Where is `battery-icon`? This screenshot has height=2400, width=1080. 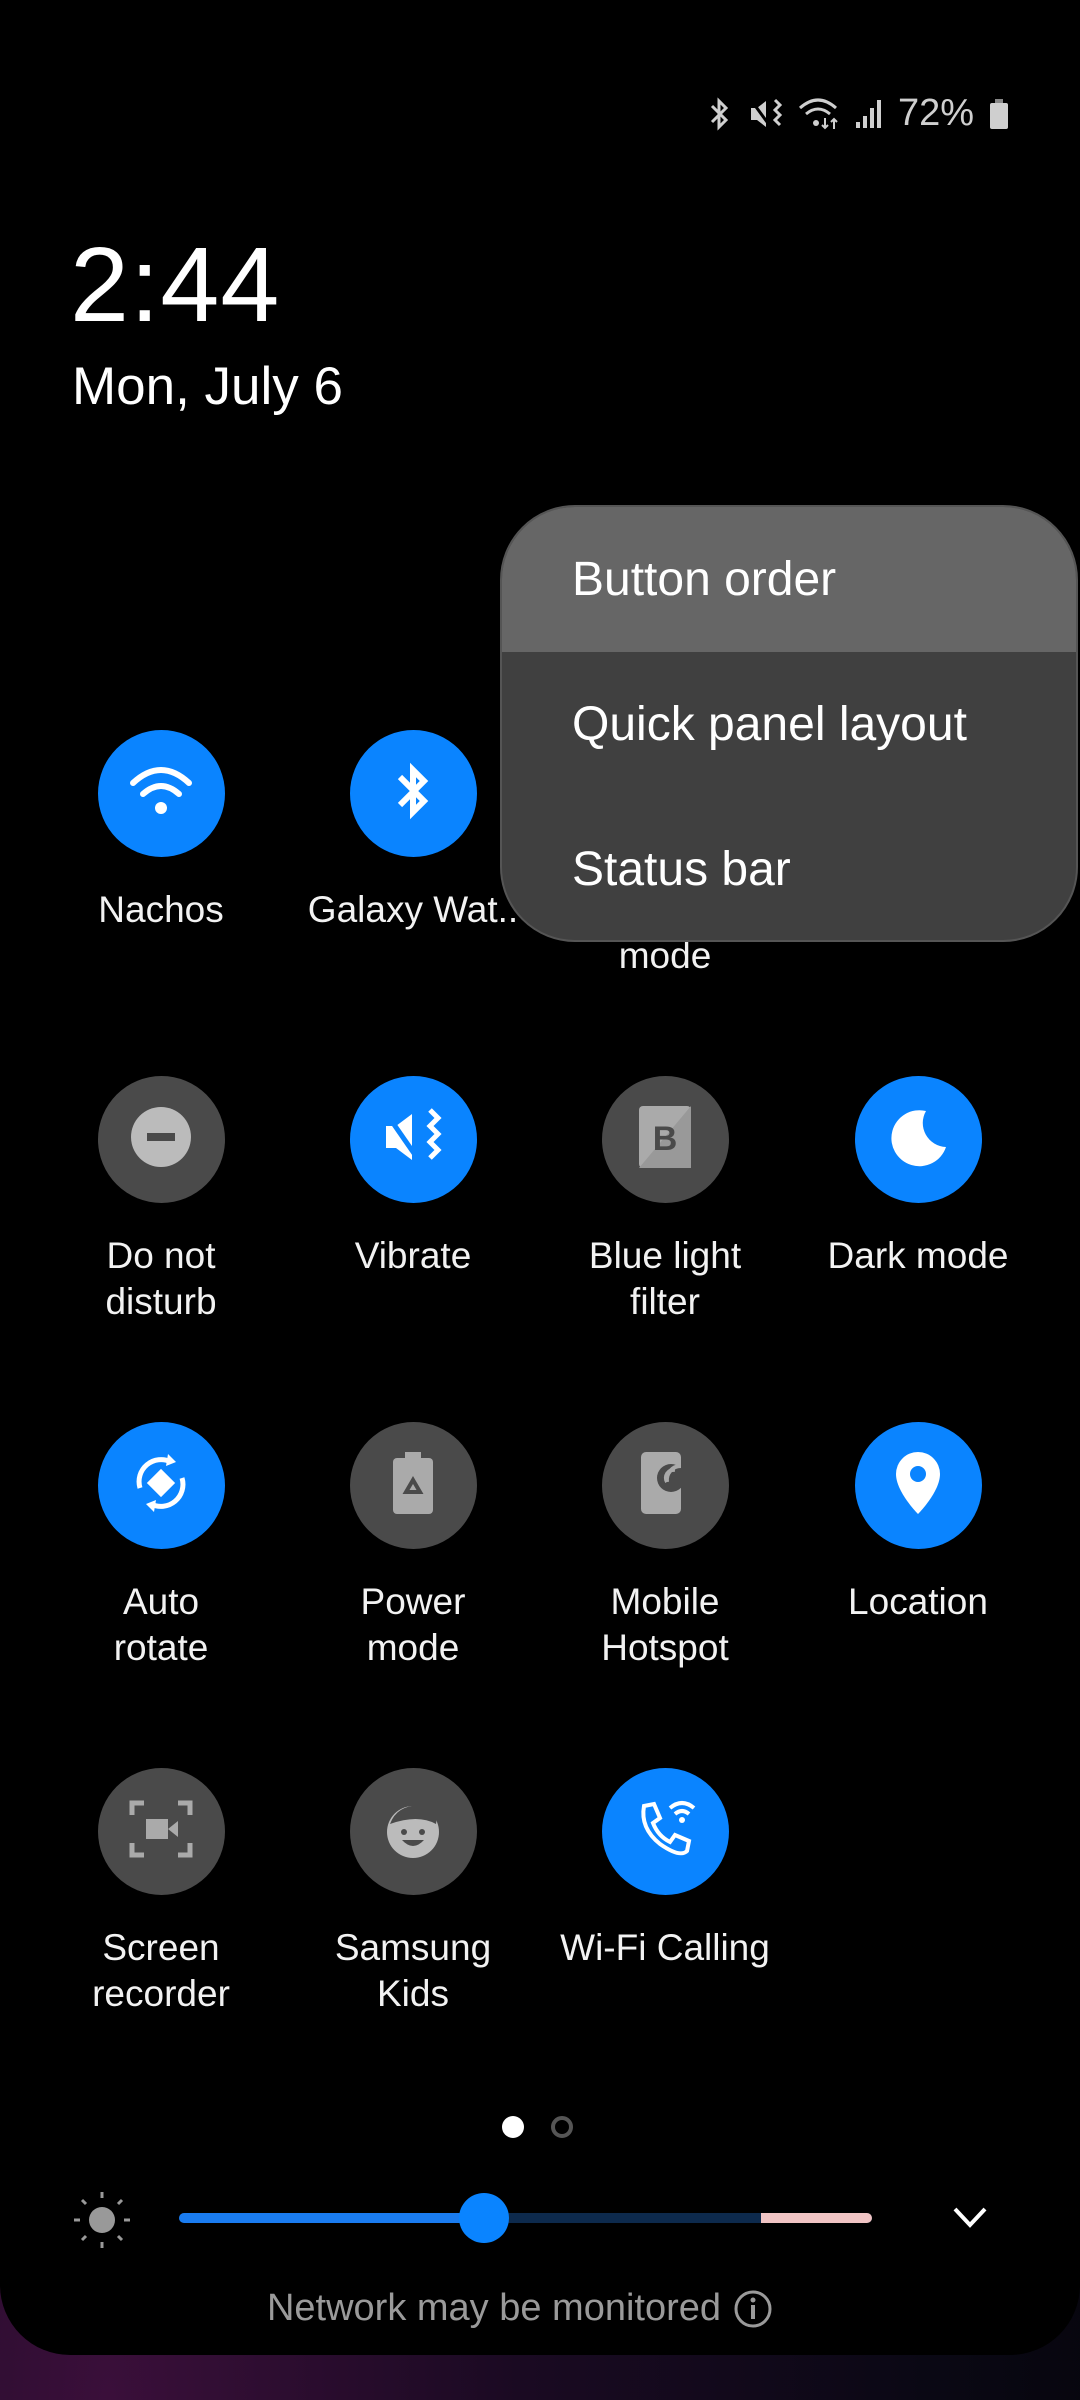 battery-icon is located at coordinates (999, 113).